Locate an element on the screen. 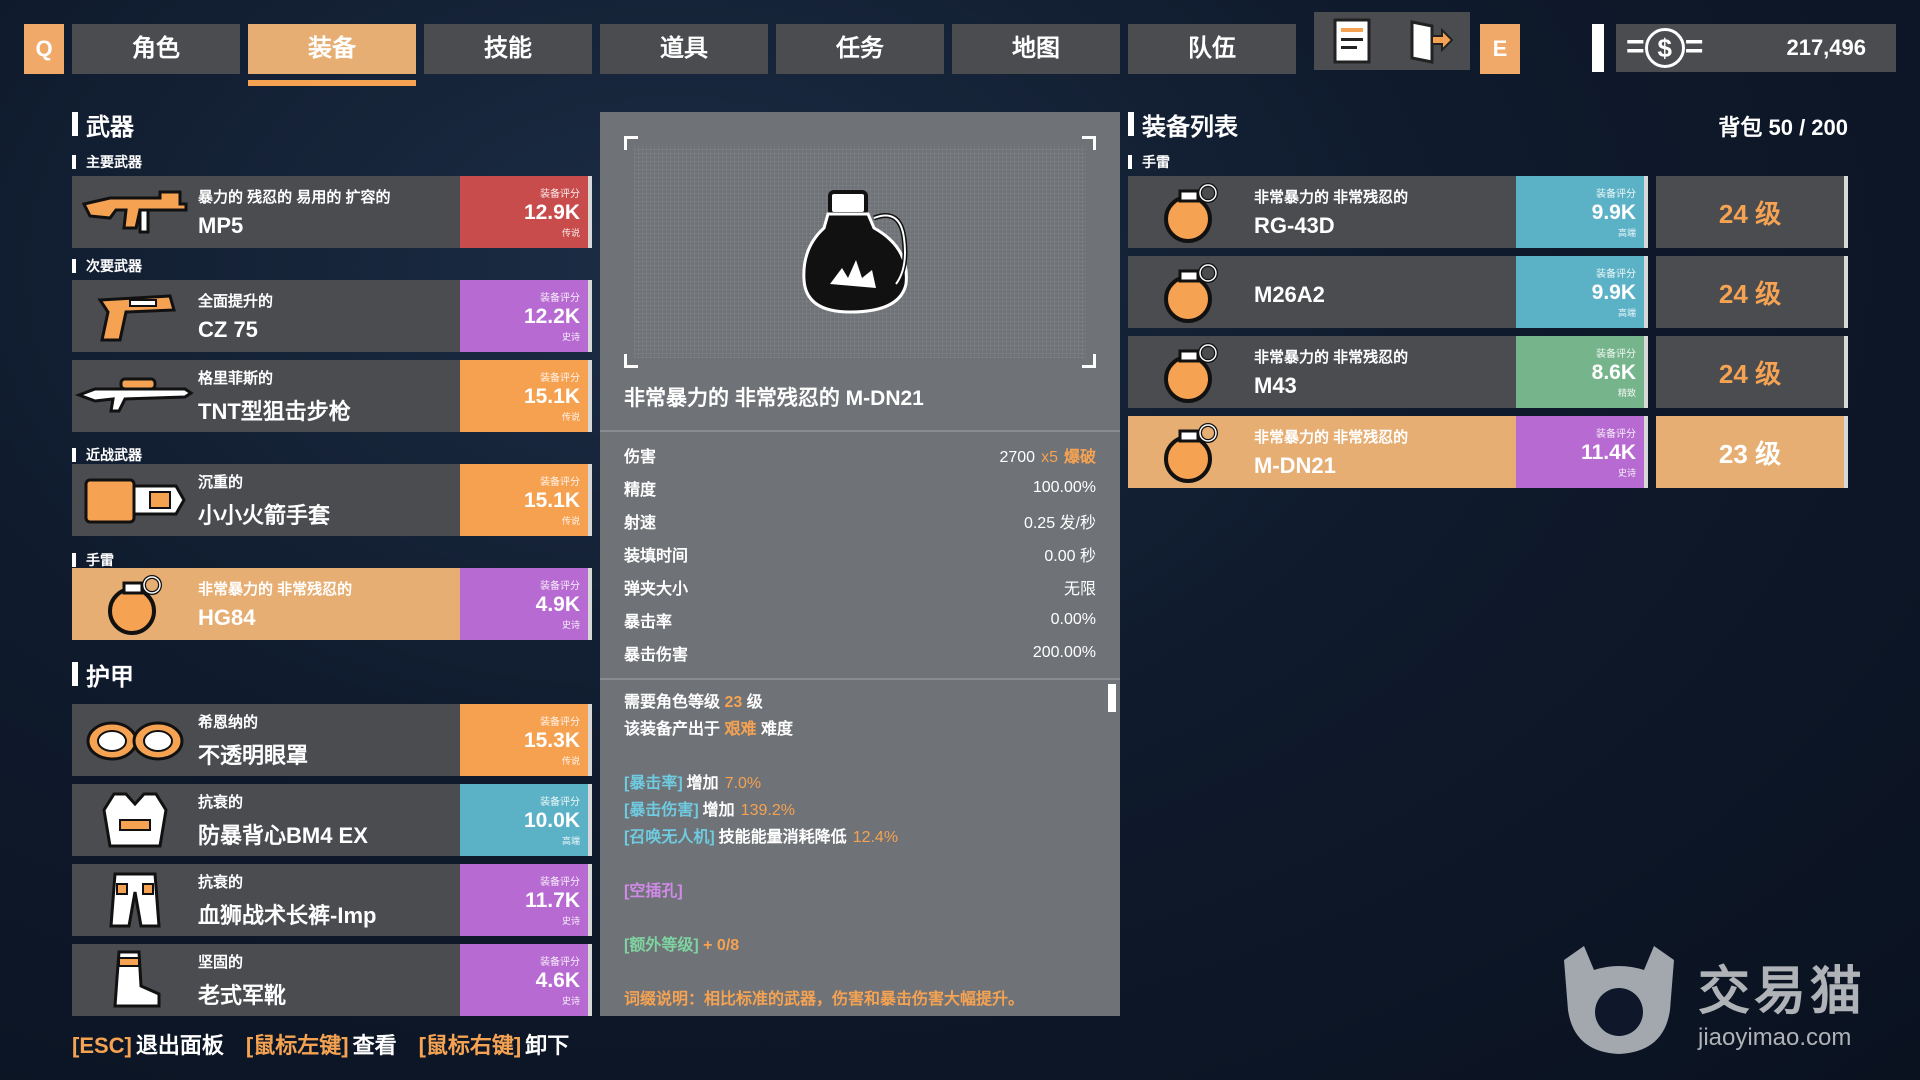  boots-icon is located at coordinates (135, 980).